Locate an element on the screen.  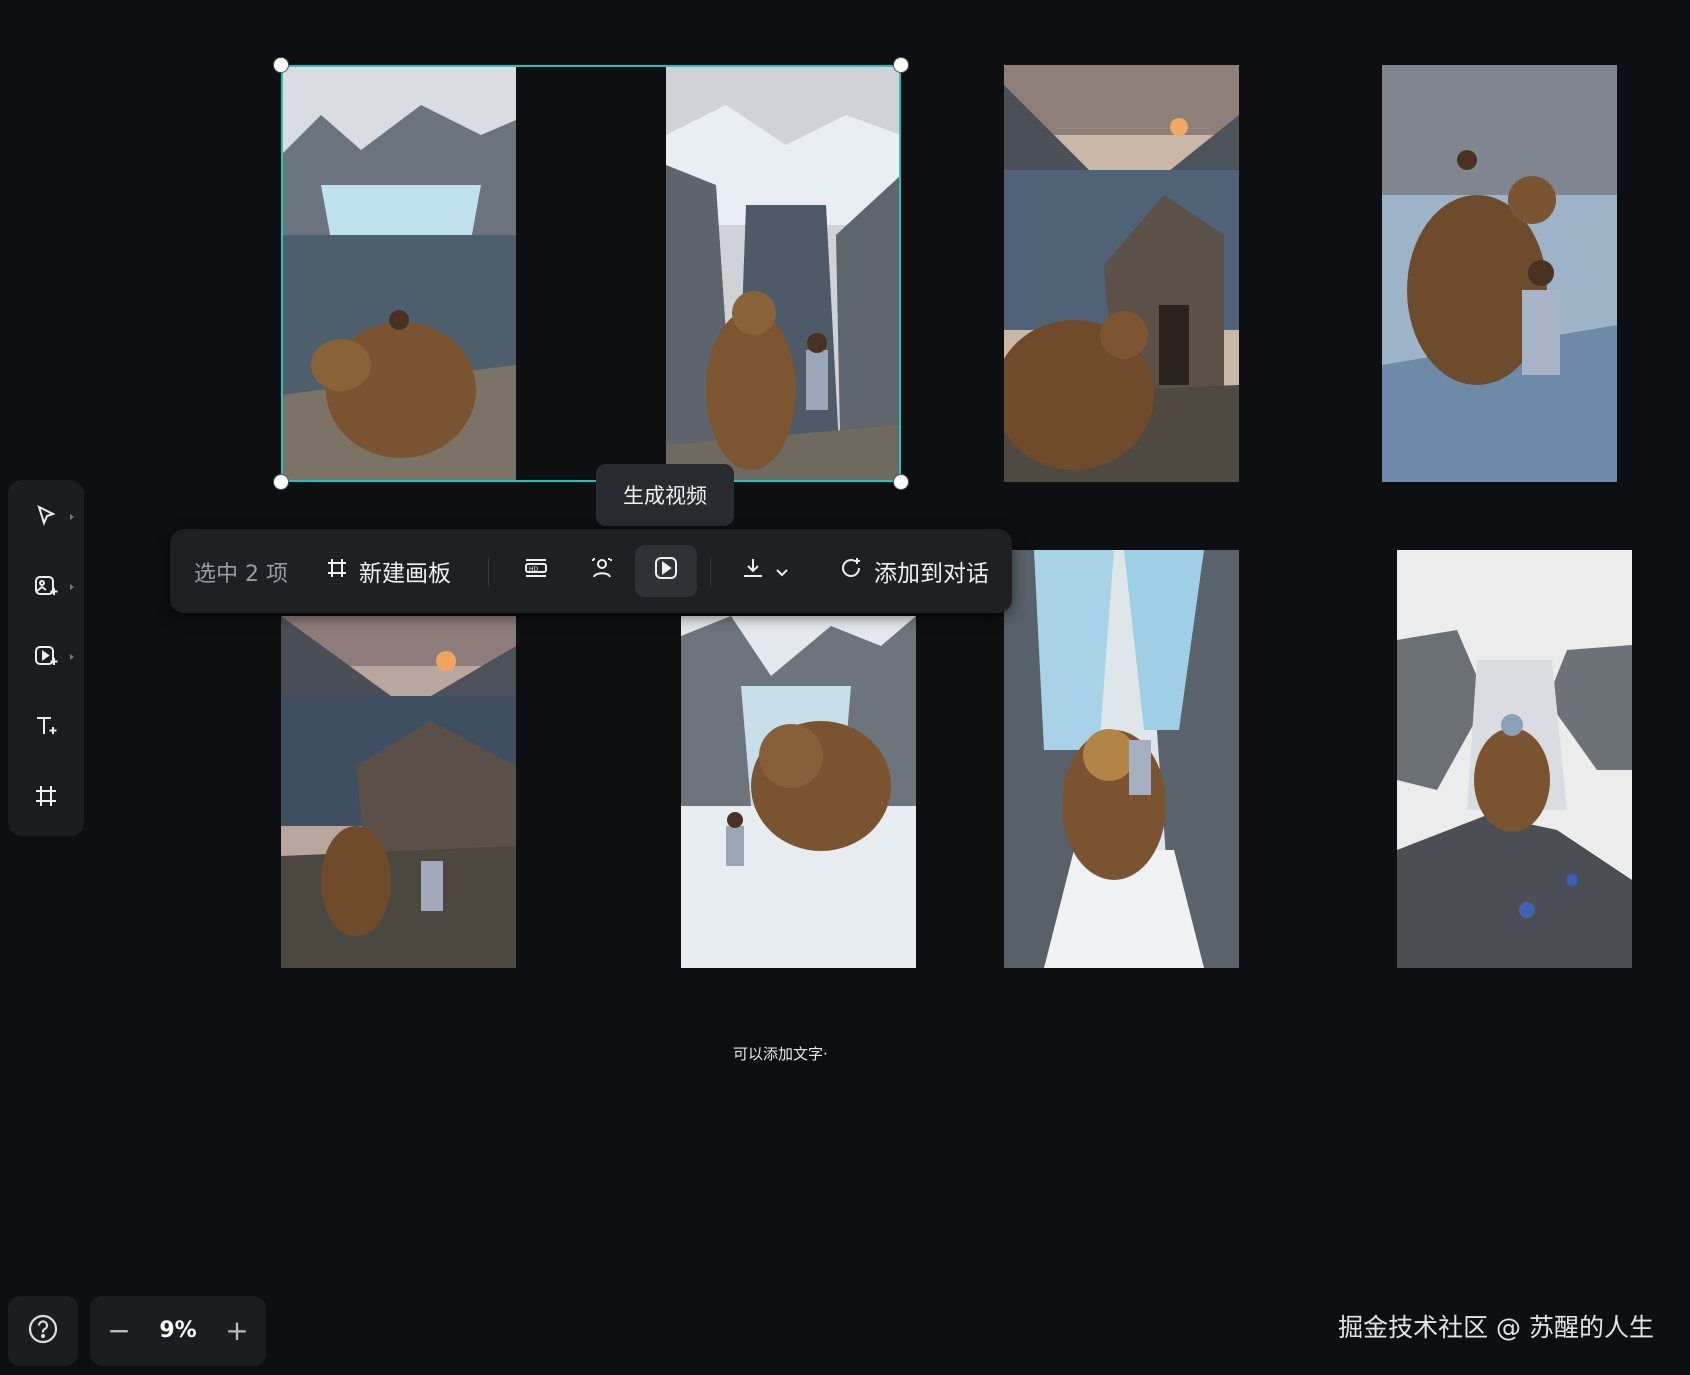
resize-handle-top-right is located at coordinates (901, 65).